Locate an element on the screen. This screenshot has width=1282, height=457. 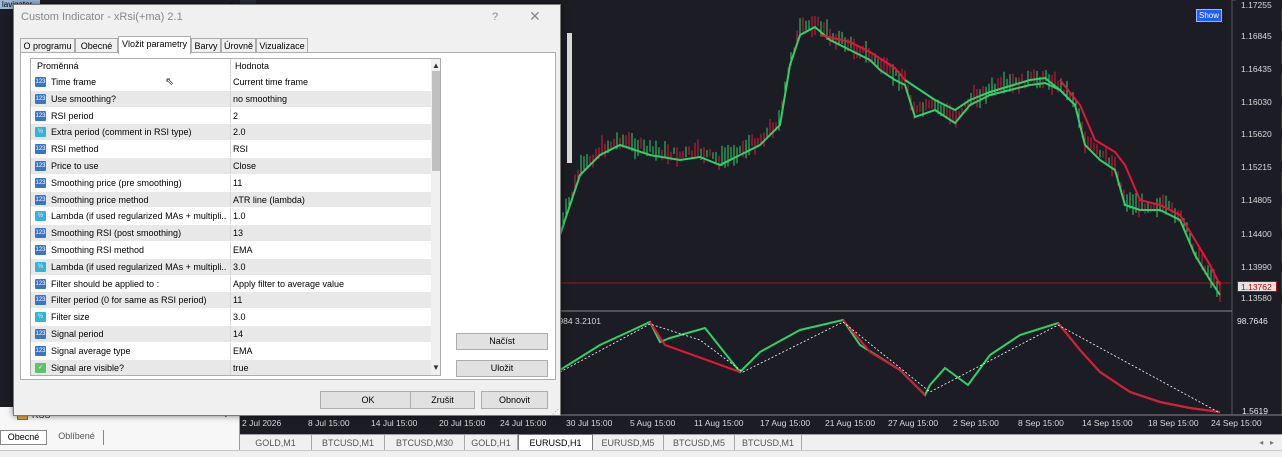
navigator-tab-favorites: Oblíbené is located at coordinates (77, 437).